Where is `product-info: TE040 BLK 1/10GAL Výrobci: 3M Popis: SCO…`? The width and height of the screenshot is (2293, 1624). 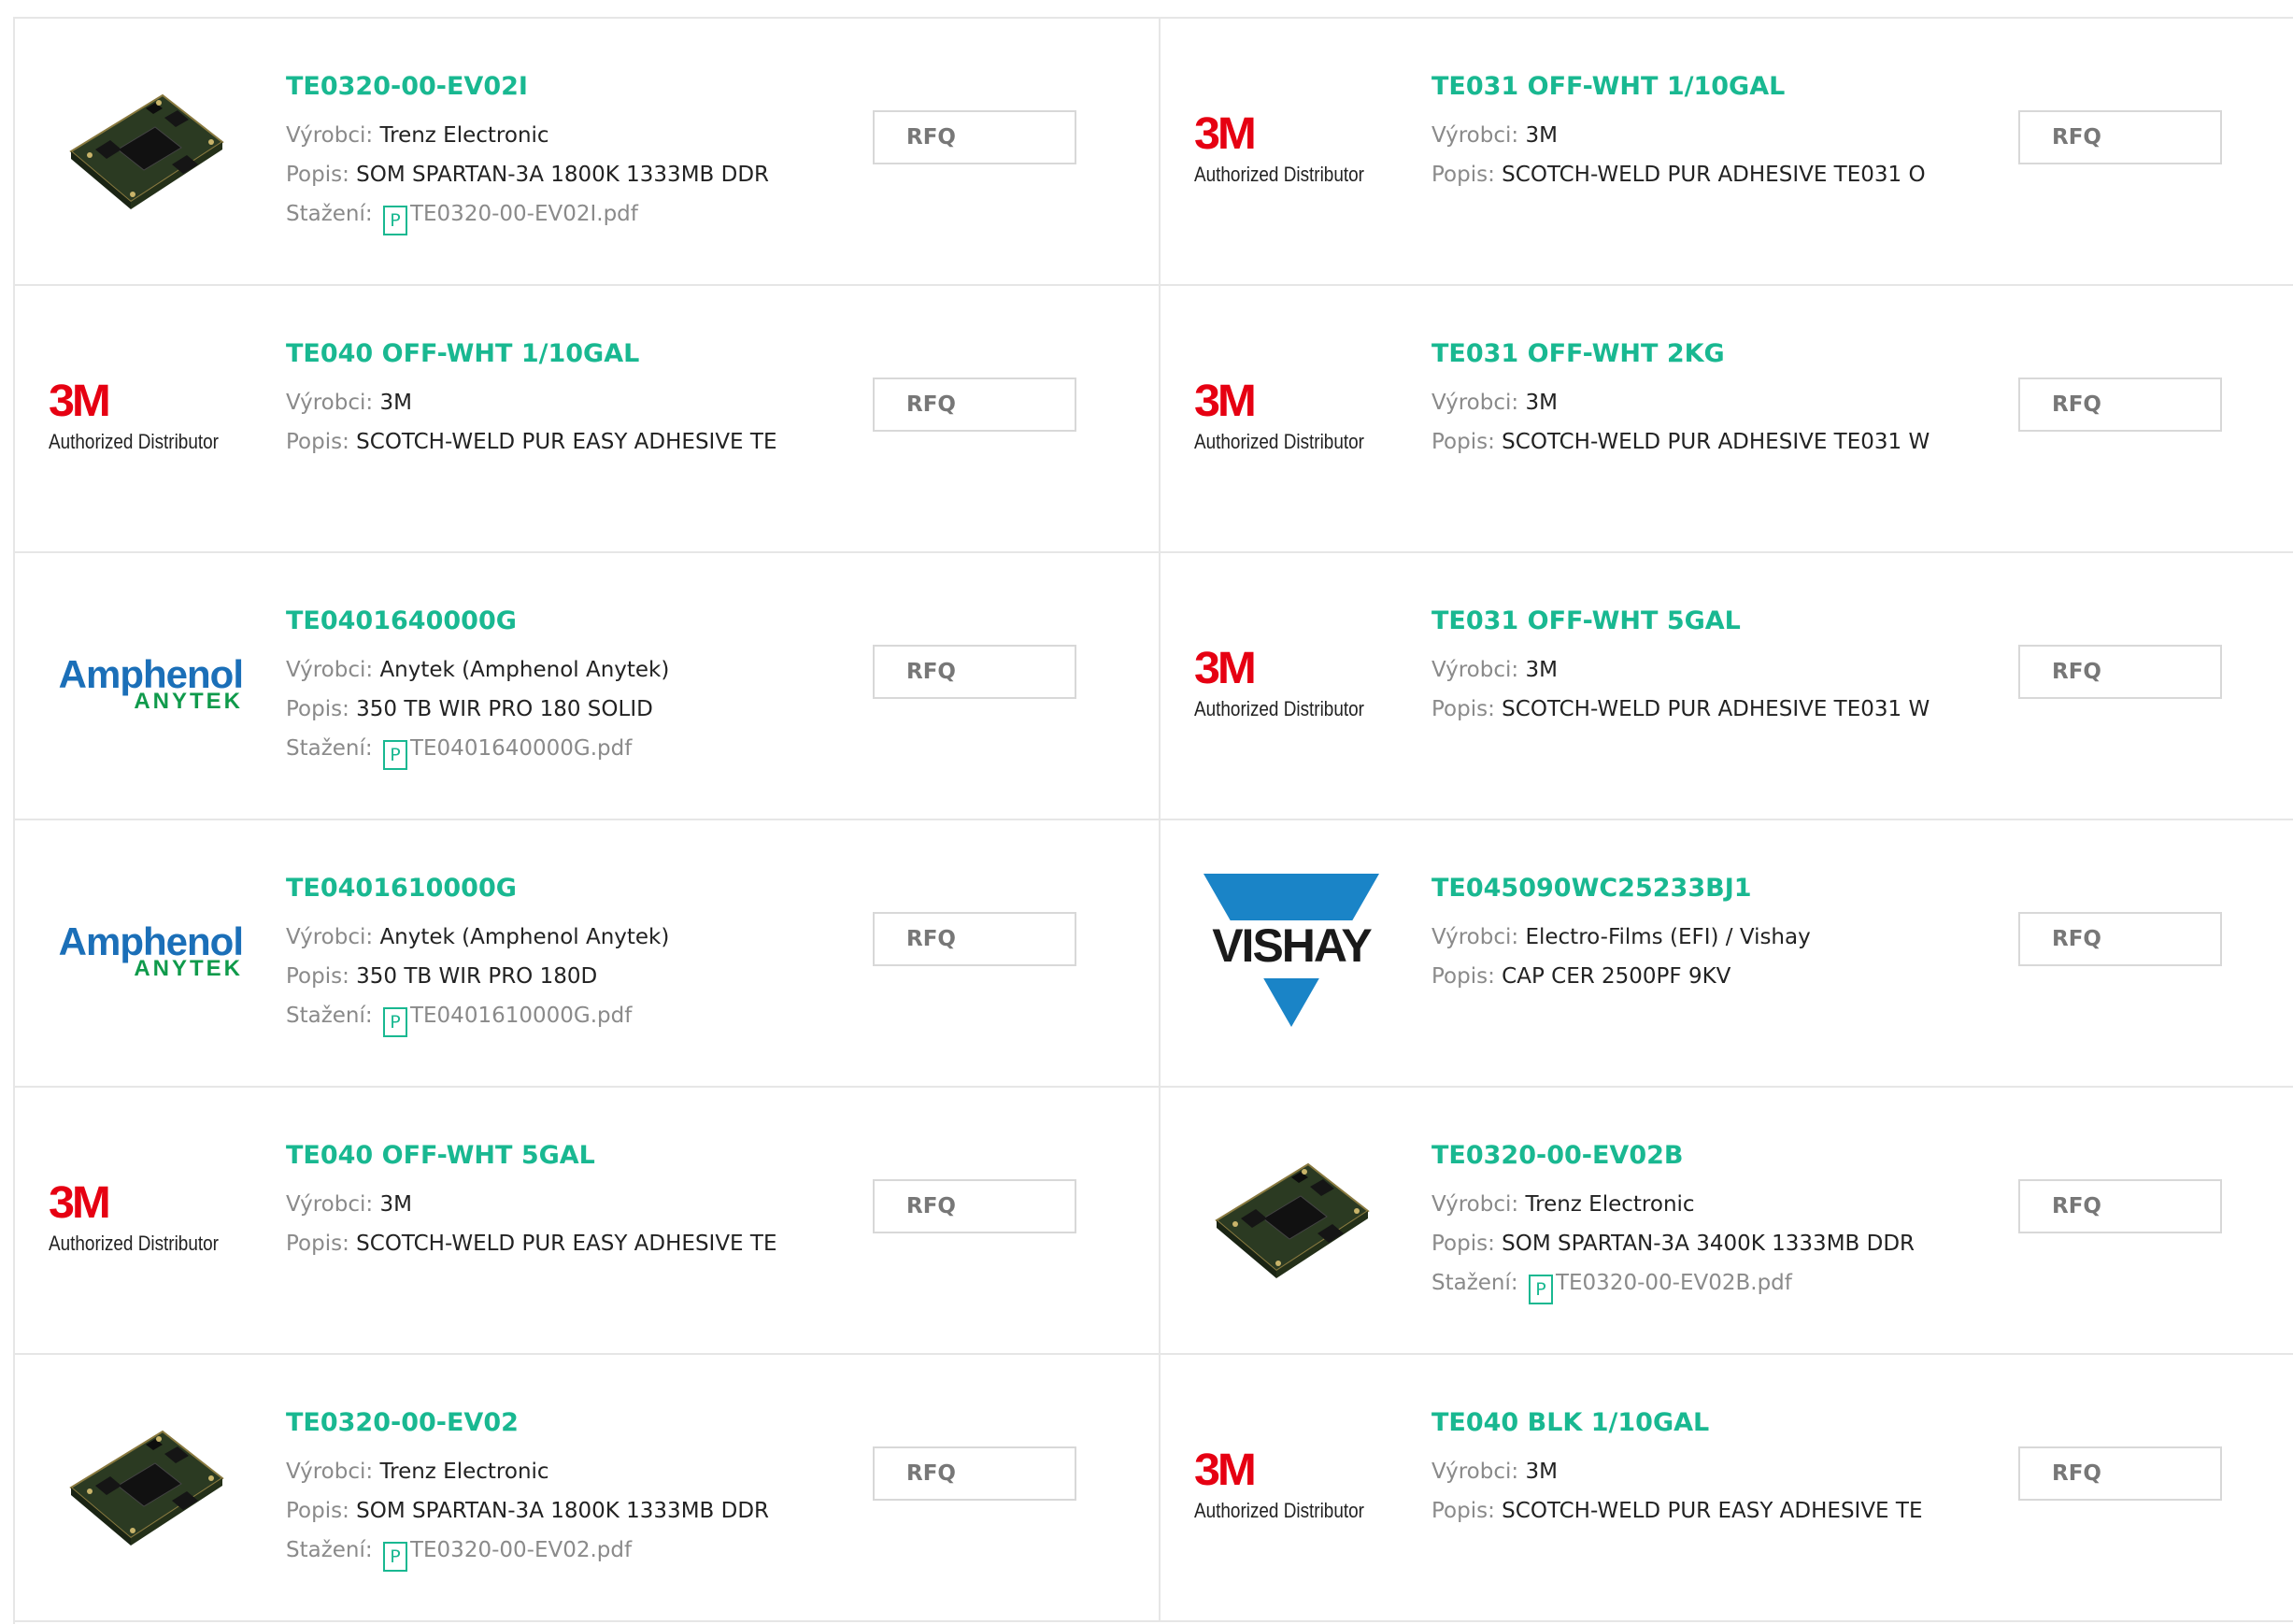 product-info: TE040 BLK 1/10GAL Výrobci: 3M Popis: SCO… is located at coordinates (1711, 1468).